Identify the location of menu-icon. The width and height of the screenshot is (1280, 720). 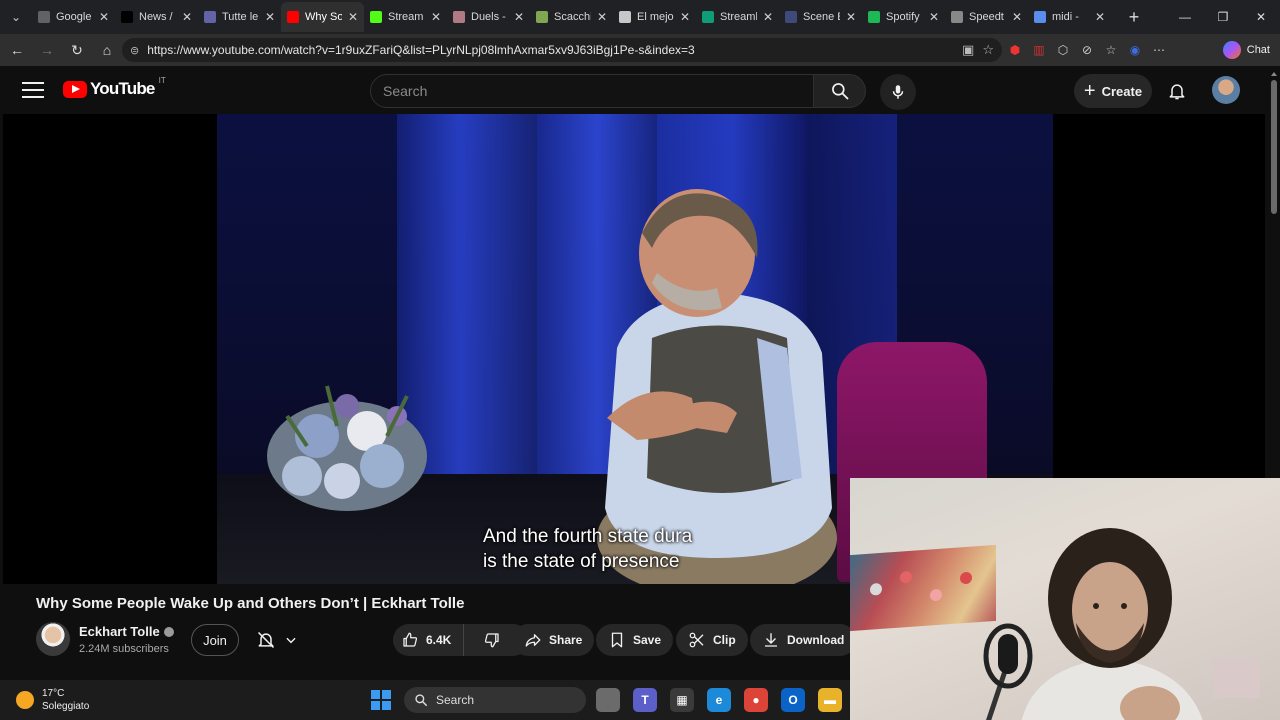
(33, 90).